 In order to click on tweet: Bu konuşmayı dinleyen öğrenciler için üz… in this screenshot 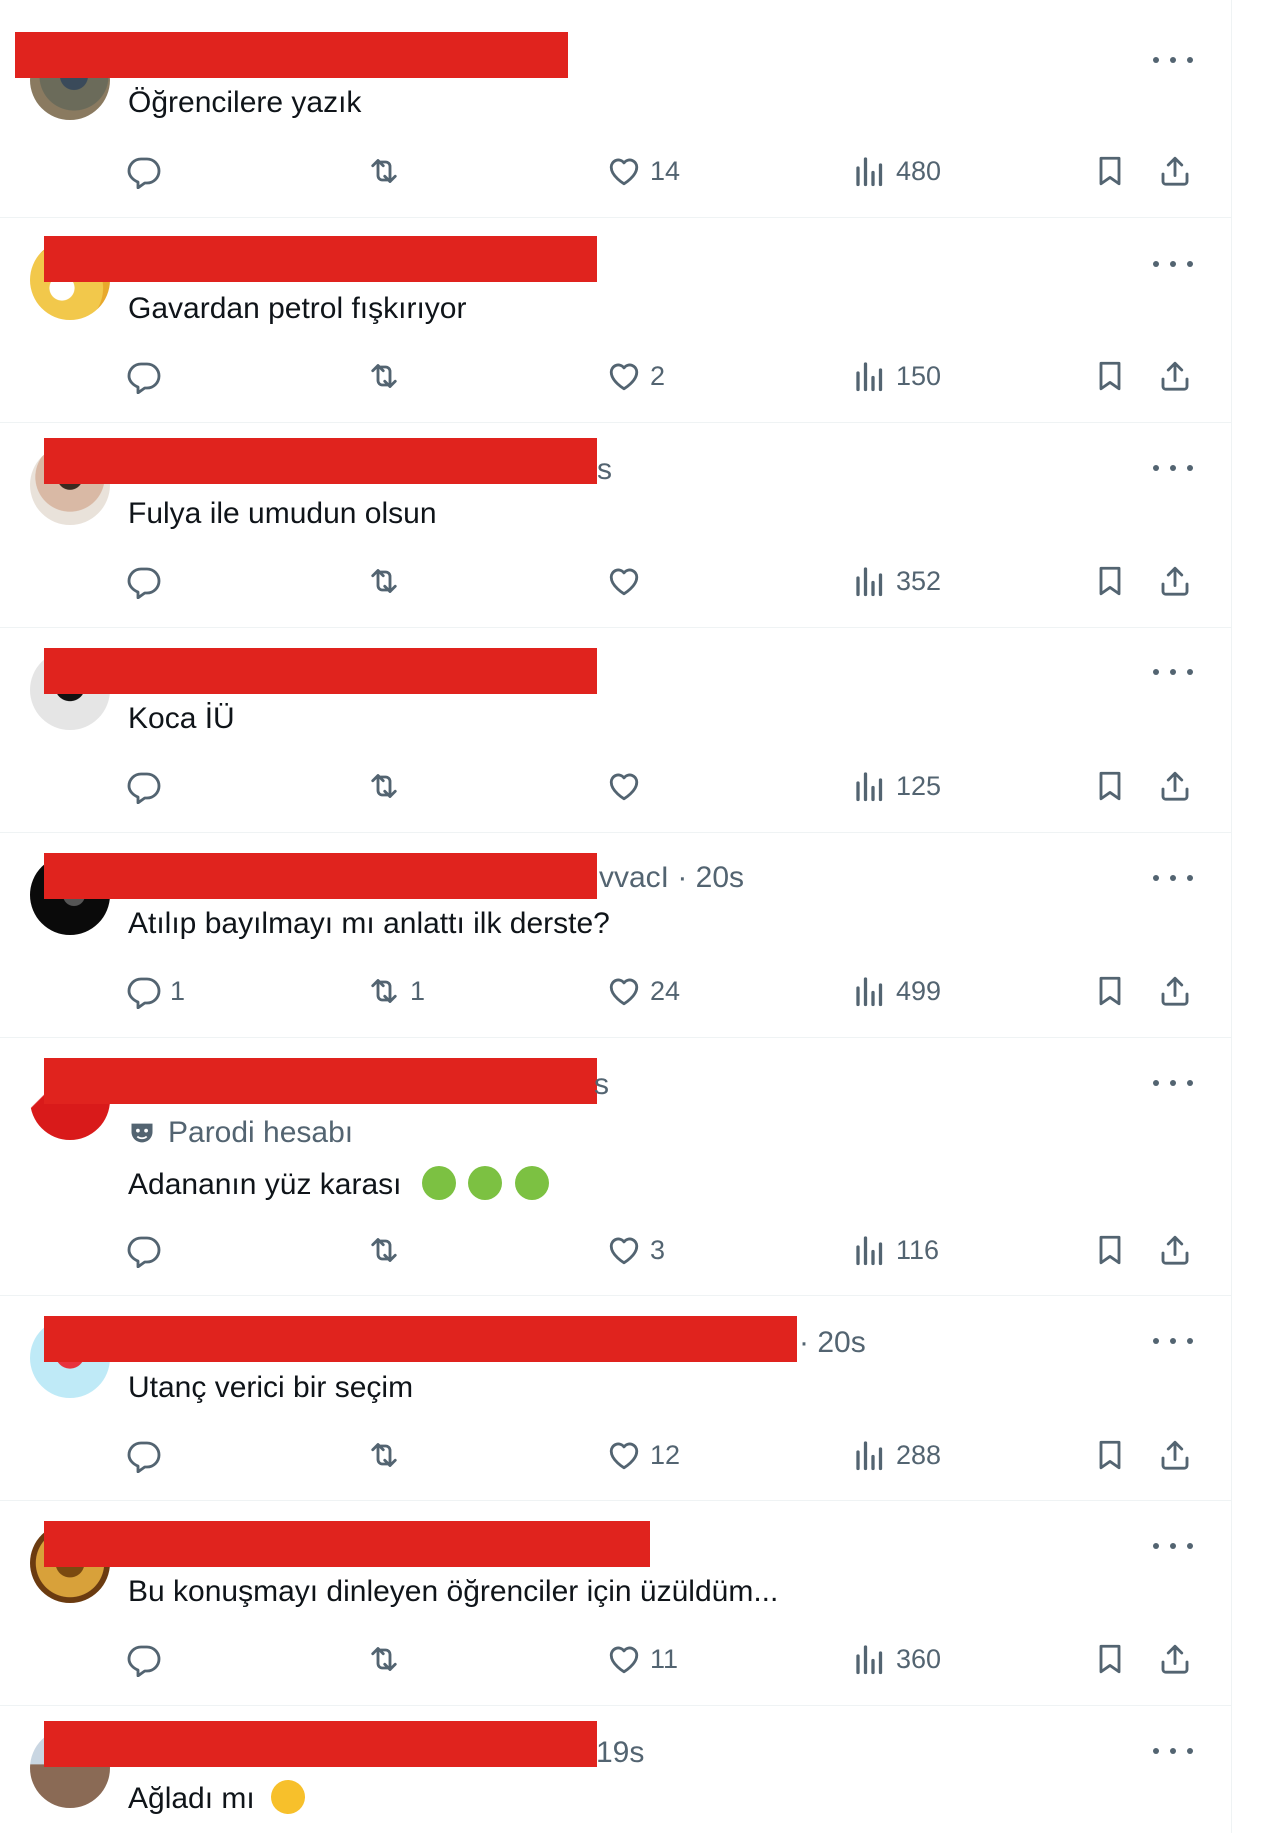, I will do `click(615, 1603)`.